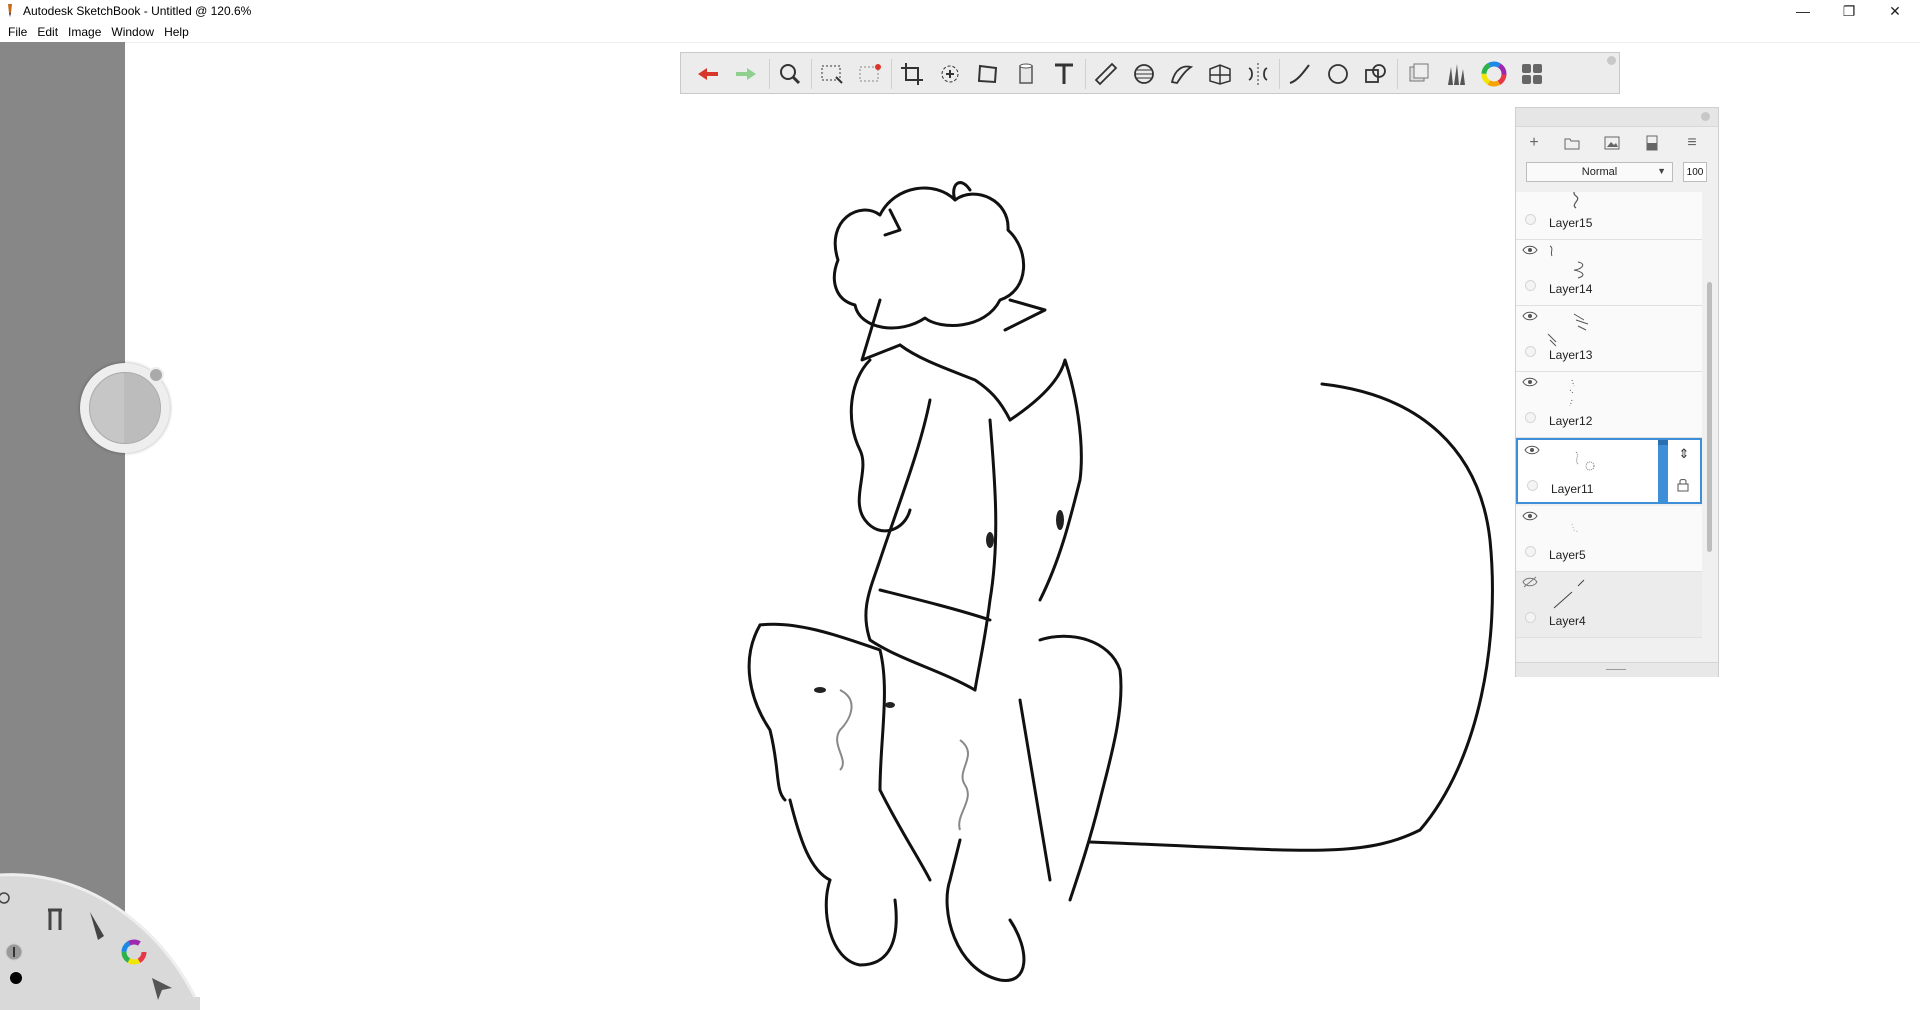 Image resolution: width=1920 pixels, height=1010 pixels. Describe the element at coordinates (1661, 171) in the screenshot. I see `chevron-down-icon: ▼` at that location.